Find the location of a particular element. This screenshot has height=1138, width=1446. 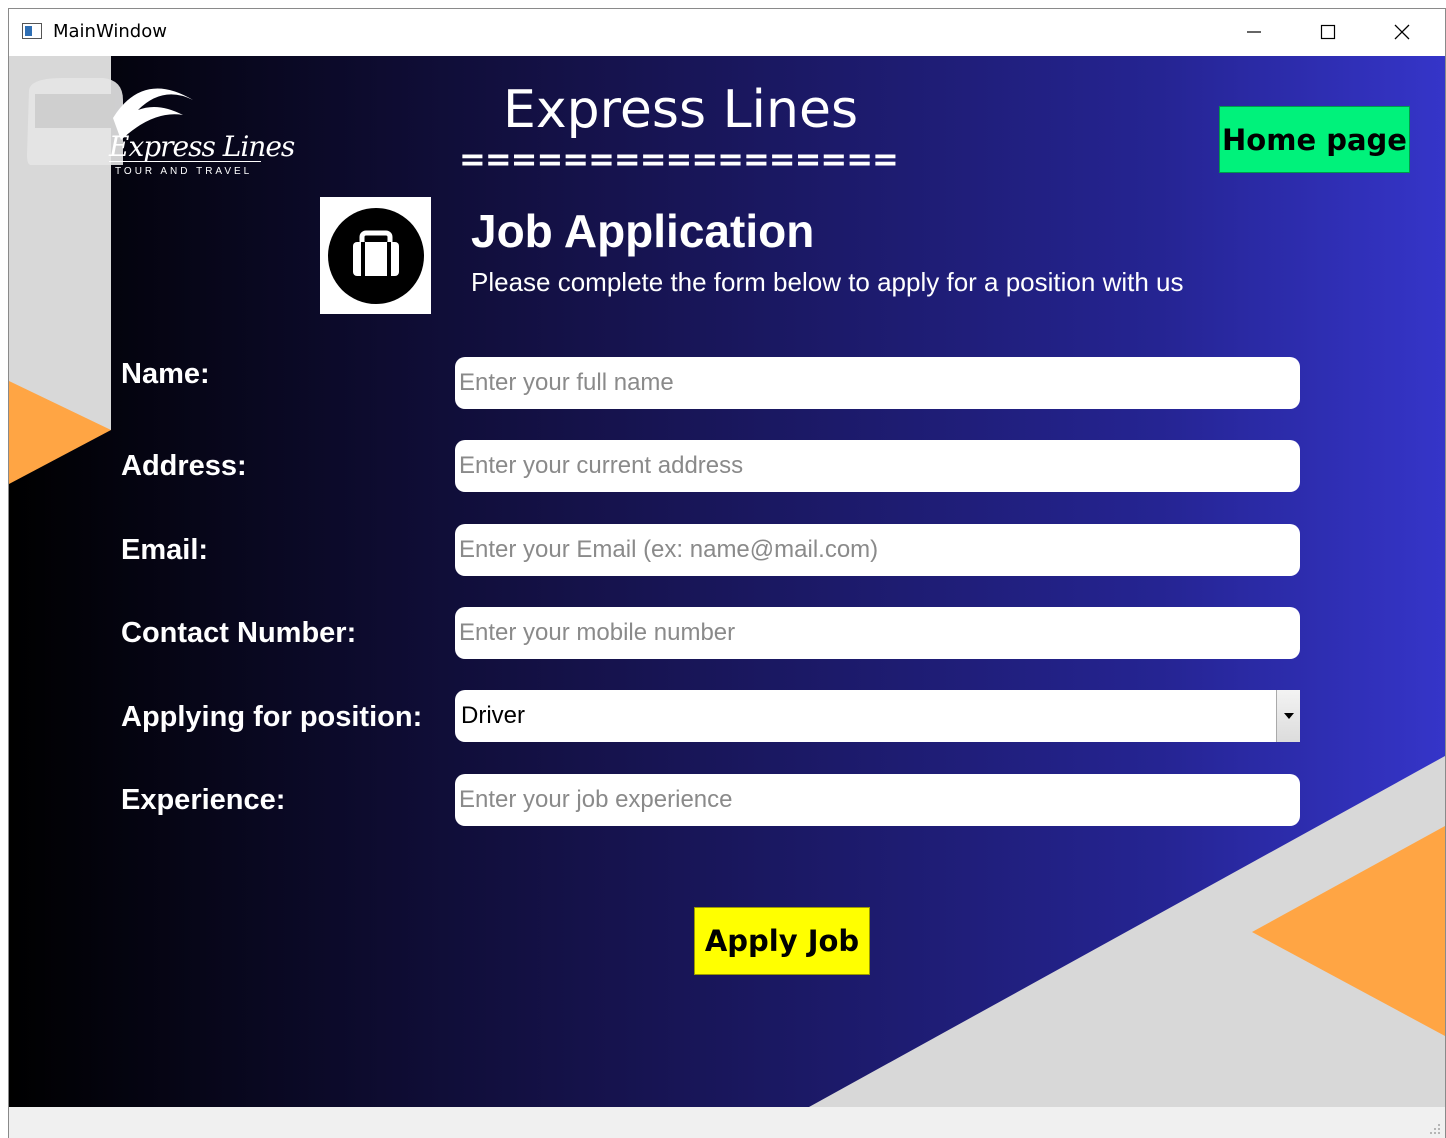

position-label: Applying for position: is located at coordinates (272, 717).